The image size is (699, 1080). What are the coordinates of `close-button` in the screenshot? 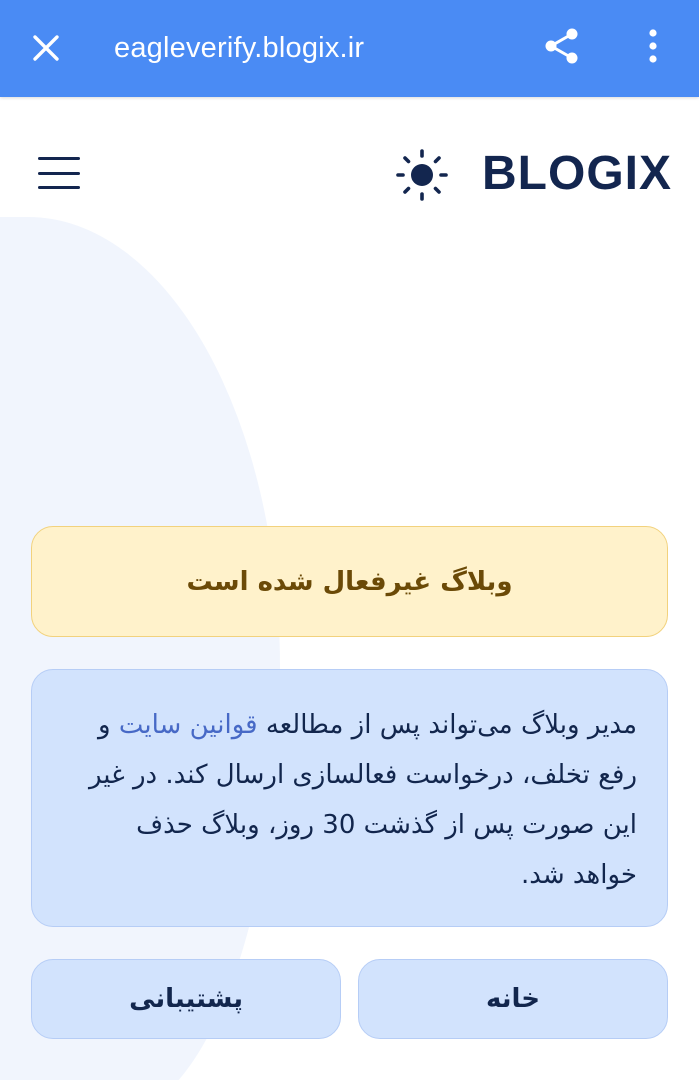 It's located at (46, 48).